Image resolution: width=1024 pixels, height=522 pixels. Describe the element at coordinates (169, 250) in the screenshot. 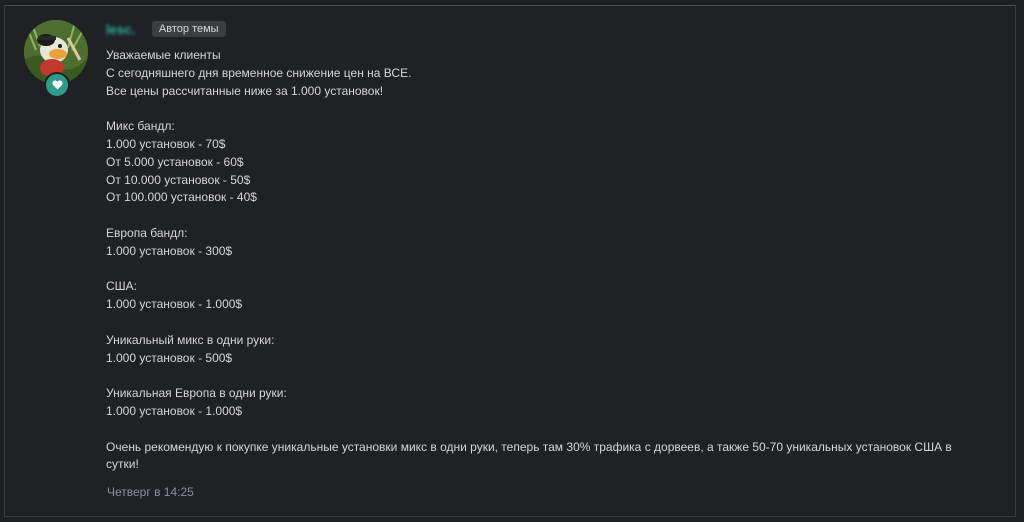

I see `message-line: 1.000 установок - 300$` at that location.